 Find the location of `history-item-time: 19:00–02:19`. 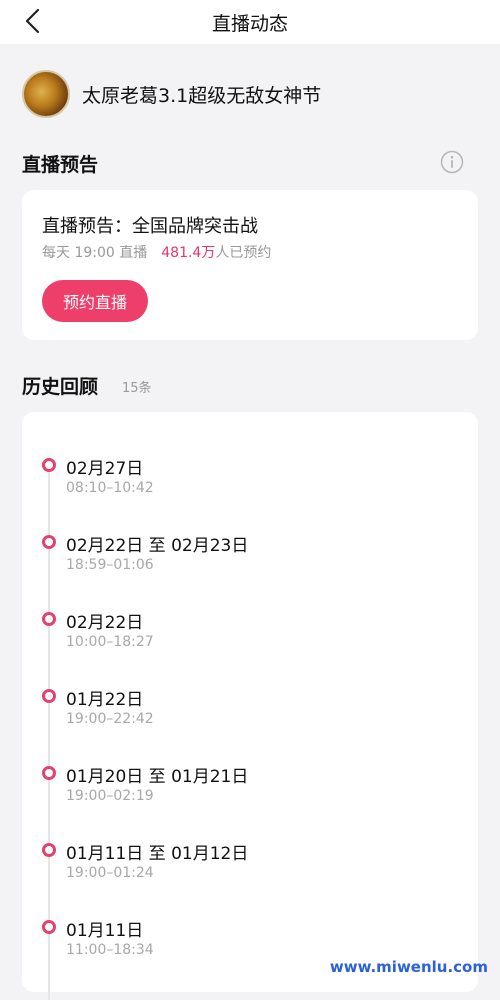

history-item-time: 19:00–02:19 is located at coordinates (110, 796).